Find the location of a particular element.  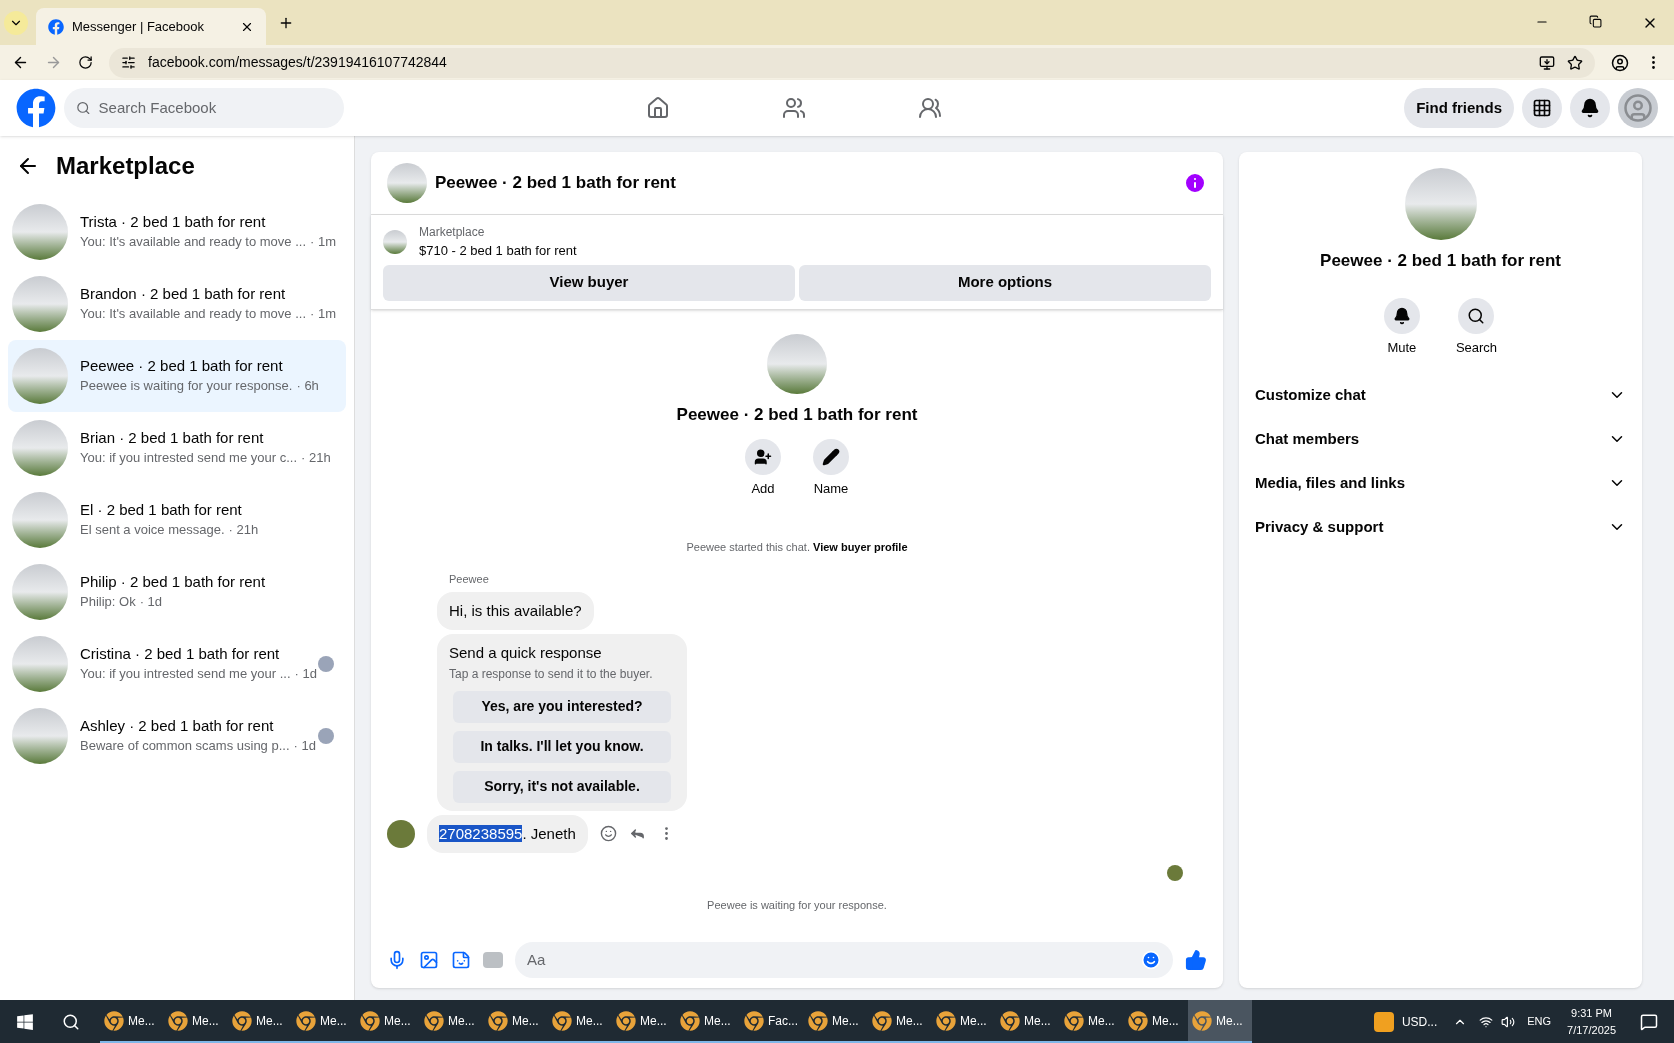

find-friends-button: Find friends is located at coordinates (1459, 108).